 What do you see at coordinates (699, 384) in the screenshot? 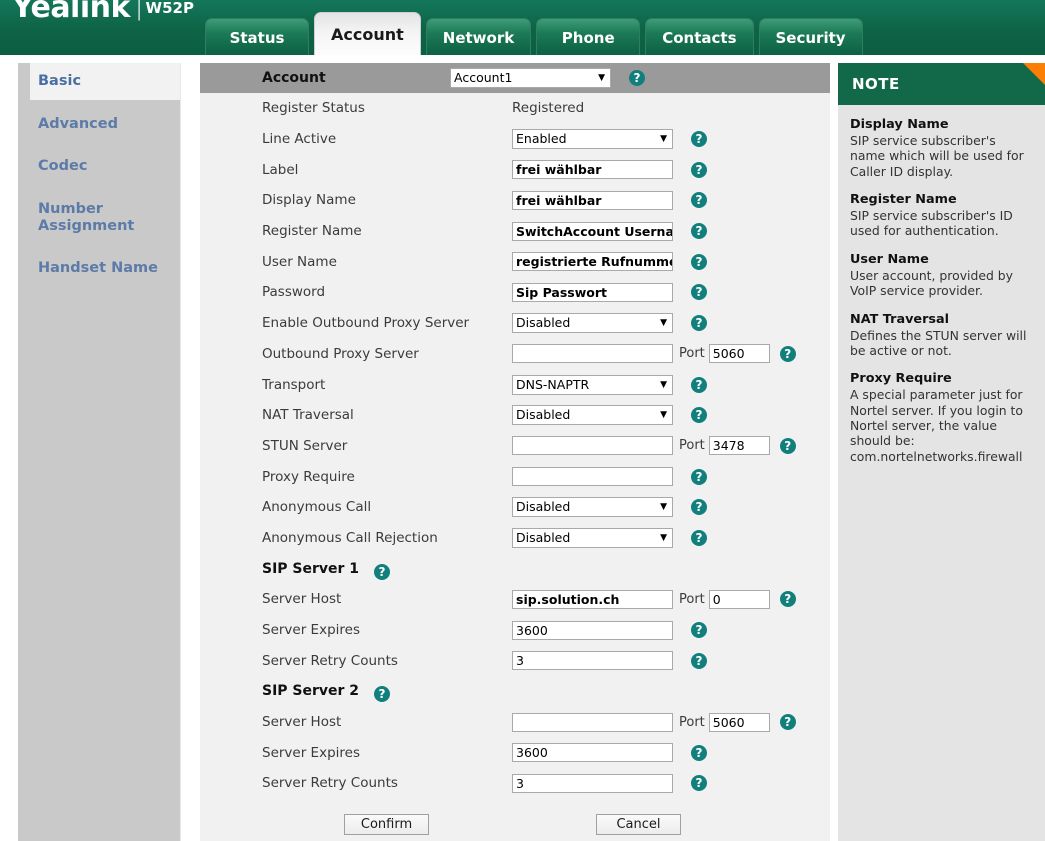
I see `help-icon-transport: ?` at bounding box center [699, 384].